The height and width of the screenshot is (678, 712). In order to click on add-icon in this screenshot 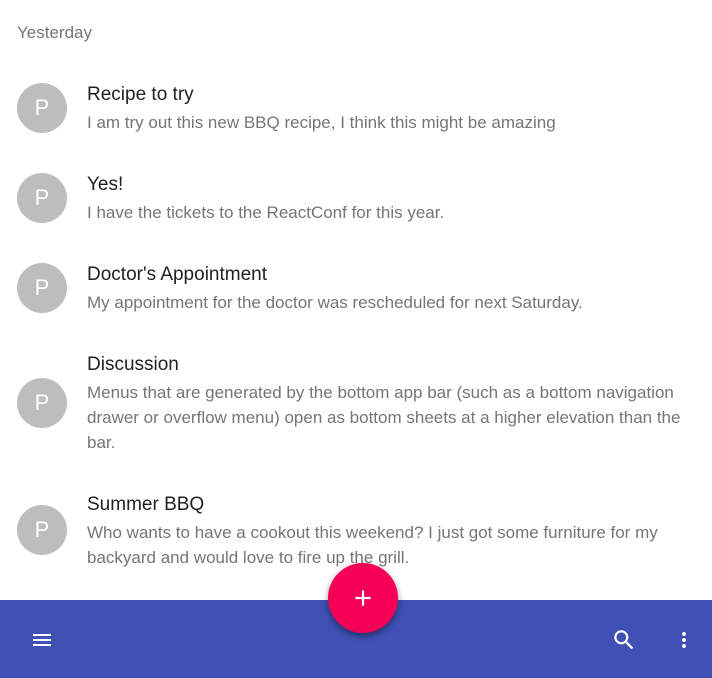, I will do `click(363, 598)`.